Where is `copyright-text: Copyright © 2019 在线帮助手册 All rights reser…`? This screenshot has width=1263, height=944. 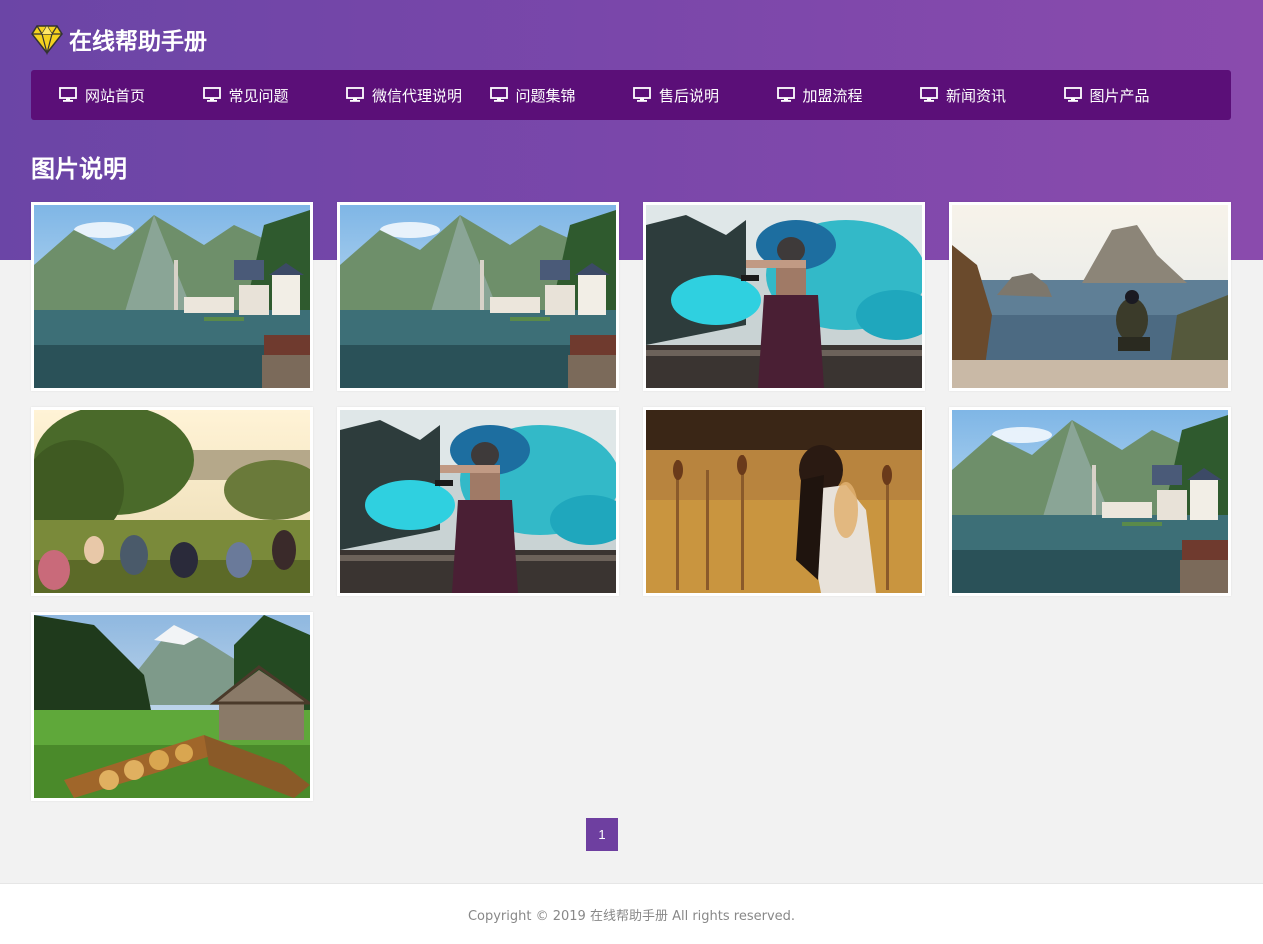 copyright-text: Copyright © 2019 在线帮助手册 All rights reser… is located at coordinates (631, 916).